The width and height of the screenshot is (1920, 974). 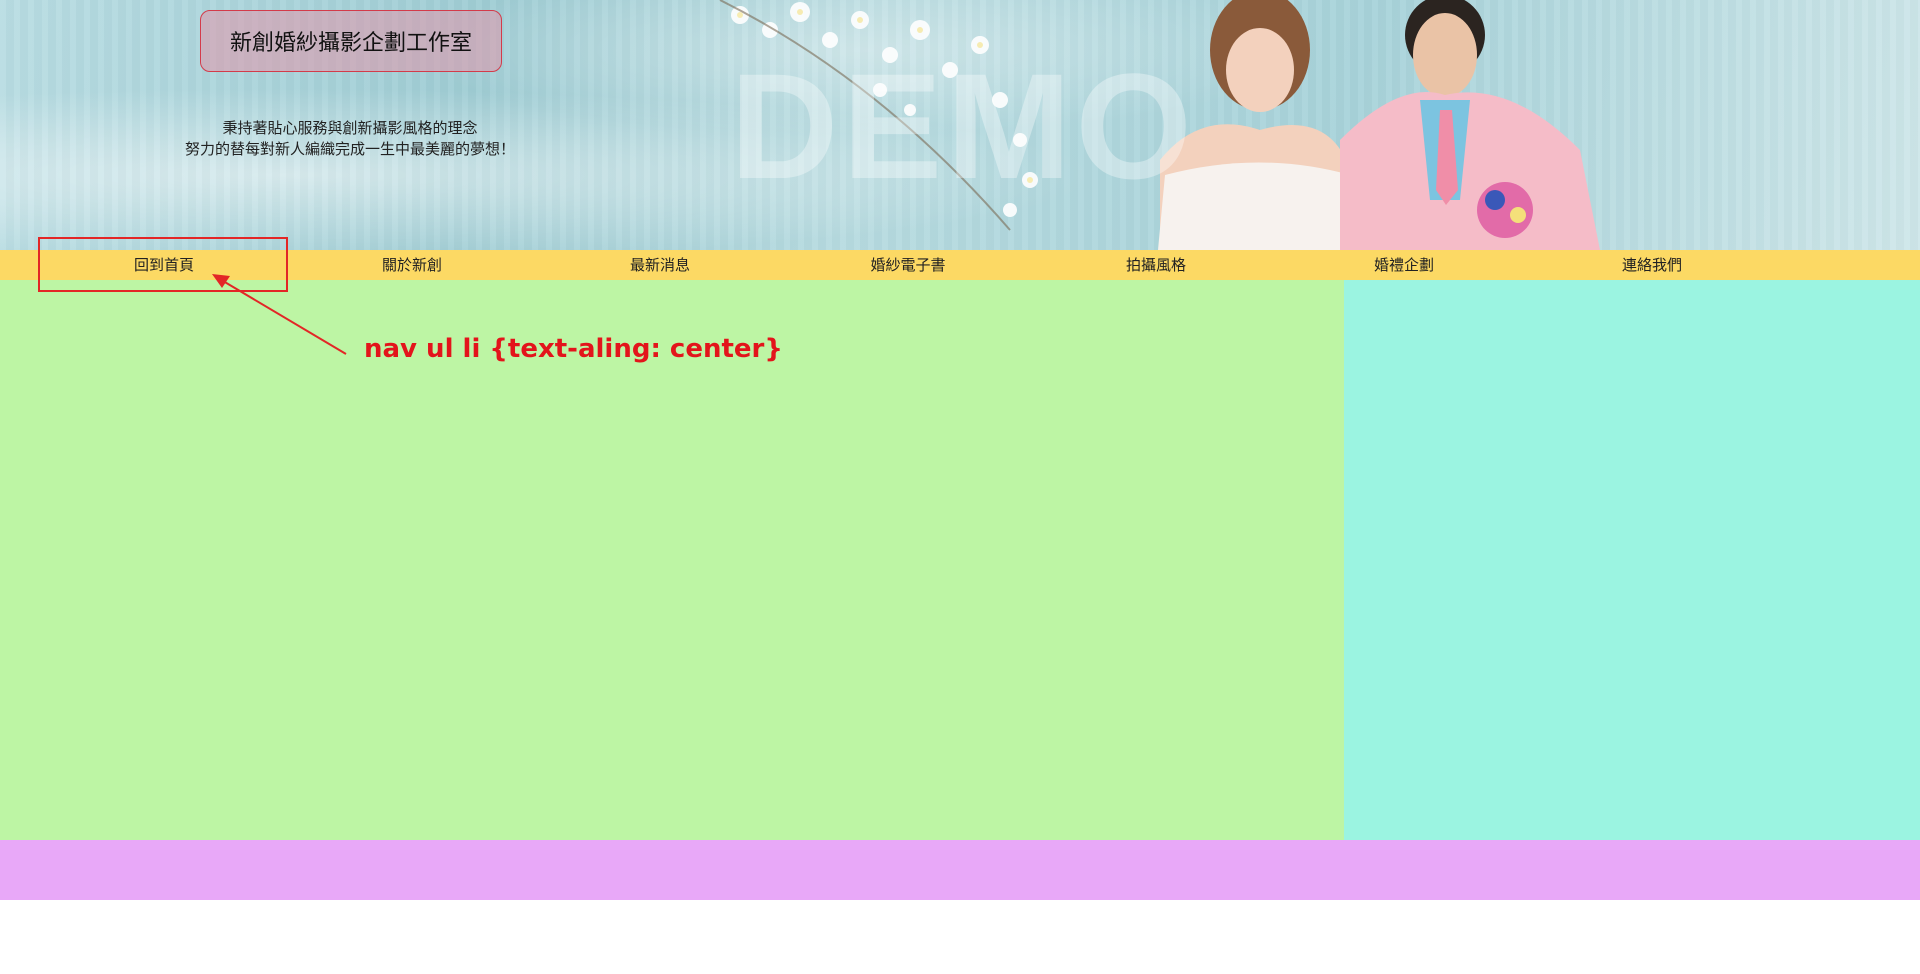 What do you see at coordinates (1404, 265) in the screenshot?
I see `nav-item-wedding-planning: 婚禮企劃` at bounding box center [1404, 265].